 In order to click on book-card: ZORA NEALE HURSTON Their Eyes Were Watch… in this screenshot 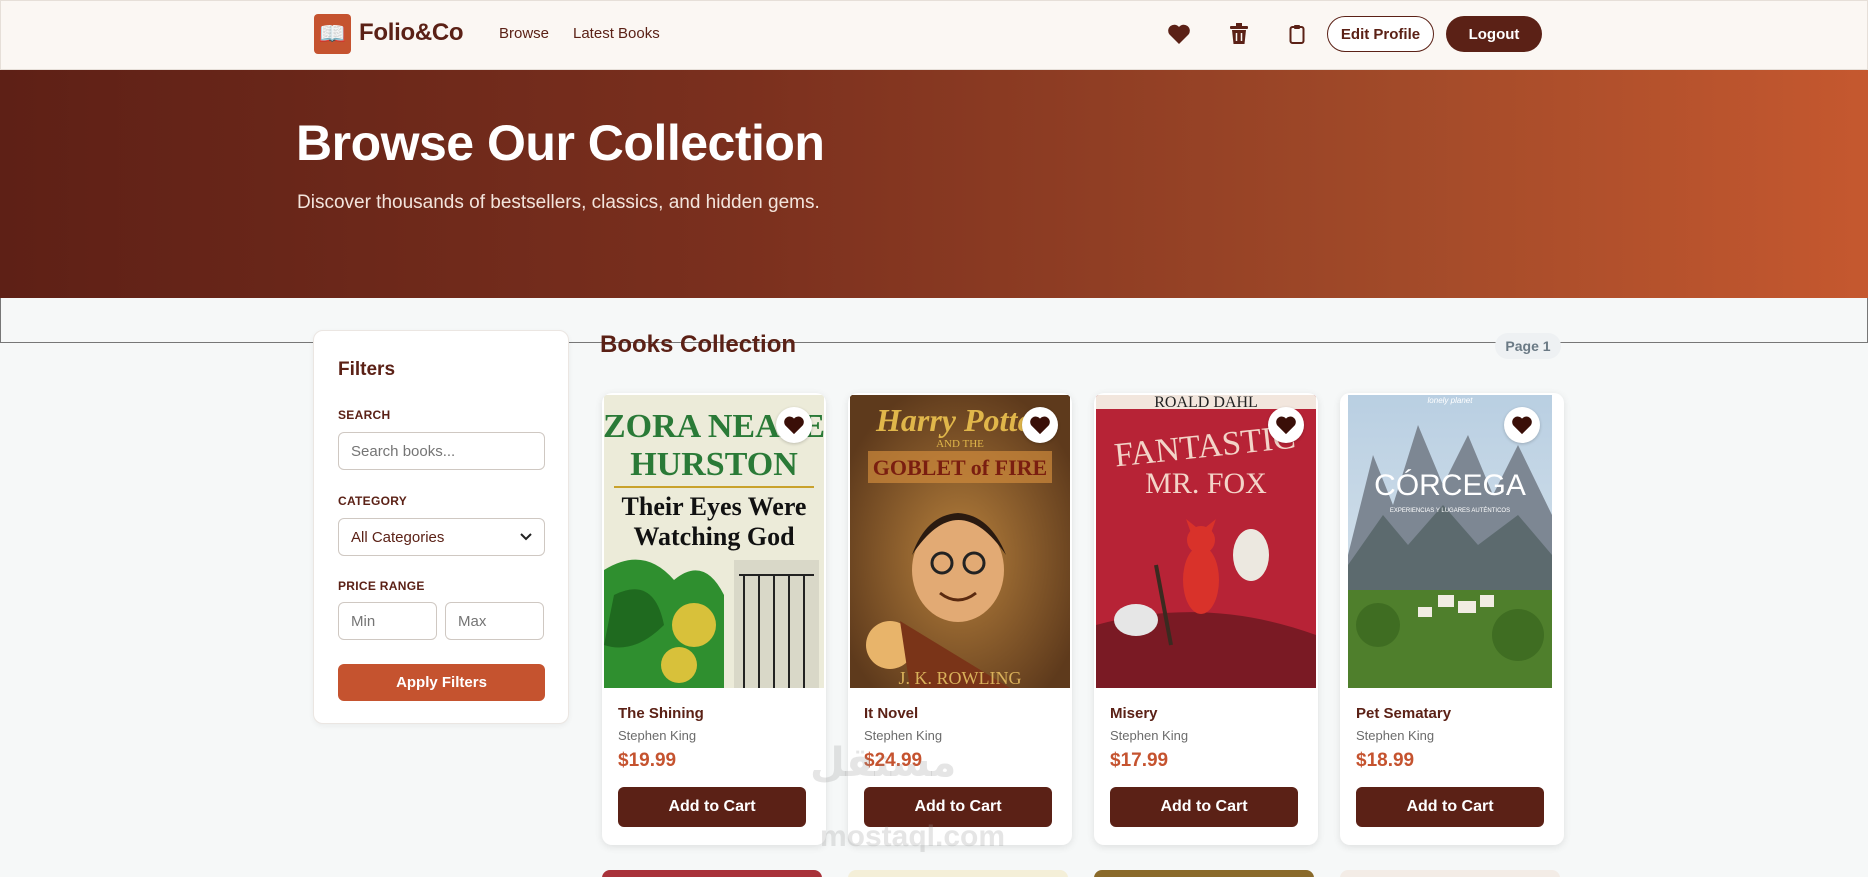, I will do `click(714, 619)`.